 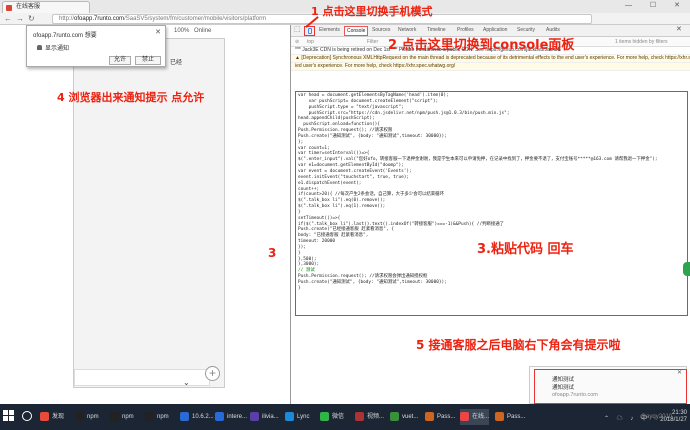 I want to click on browser-tab: 在线客服, so click(x=46, y=7).